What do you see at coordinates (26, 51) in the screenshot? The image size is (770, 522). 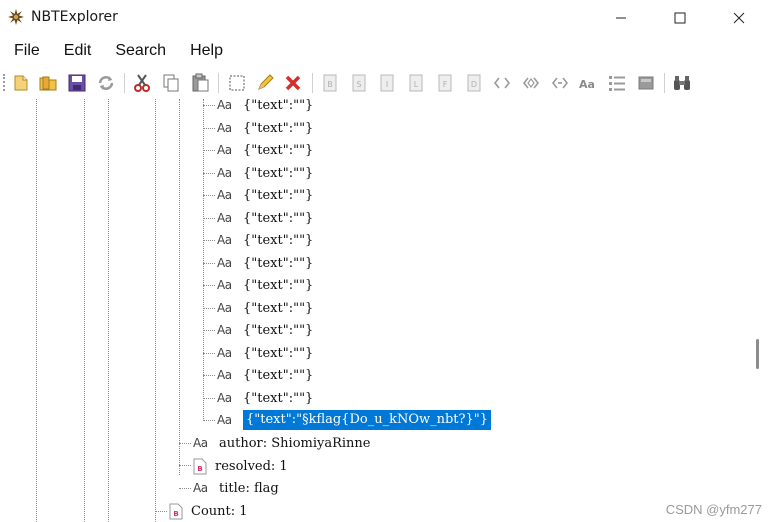 I see `menu-file: File` at bounding box center [26, 51].